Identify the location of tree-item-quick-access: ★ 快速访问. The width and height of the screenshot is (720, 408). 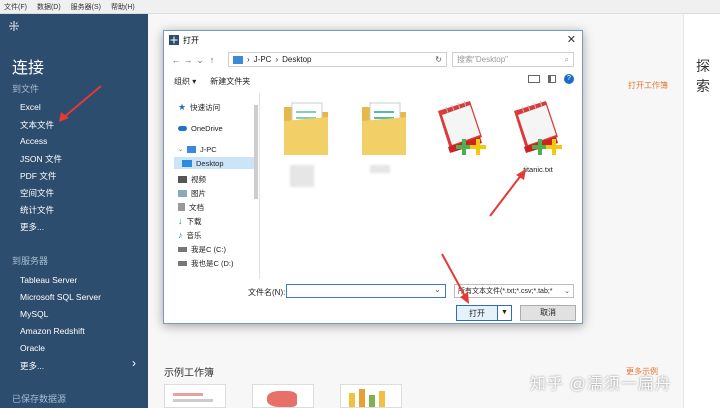
(199, 107).